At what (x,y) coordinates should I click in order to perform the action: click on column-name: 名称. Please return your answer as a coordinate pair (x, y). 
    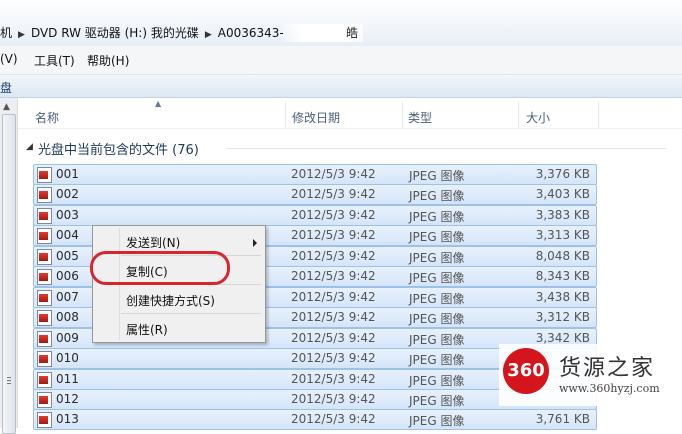
    Looking at the image, I should click on (47, 117).